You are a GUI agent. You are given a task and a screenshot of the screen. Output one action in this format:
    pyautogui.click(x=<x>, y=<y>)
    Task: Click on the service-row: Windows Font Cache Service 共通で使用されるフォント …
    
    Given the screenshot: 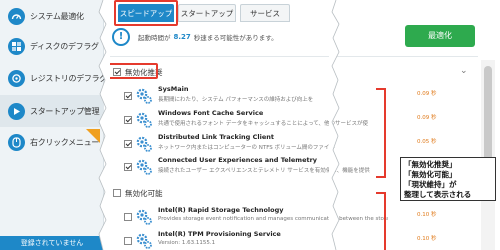 What is the action you would take?
    pyautogui.click(x=294, y=121)
    